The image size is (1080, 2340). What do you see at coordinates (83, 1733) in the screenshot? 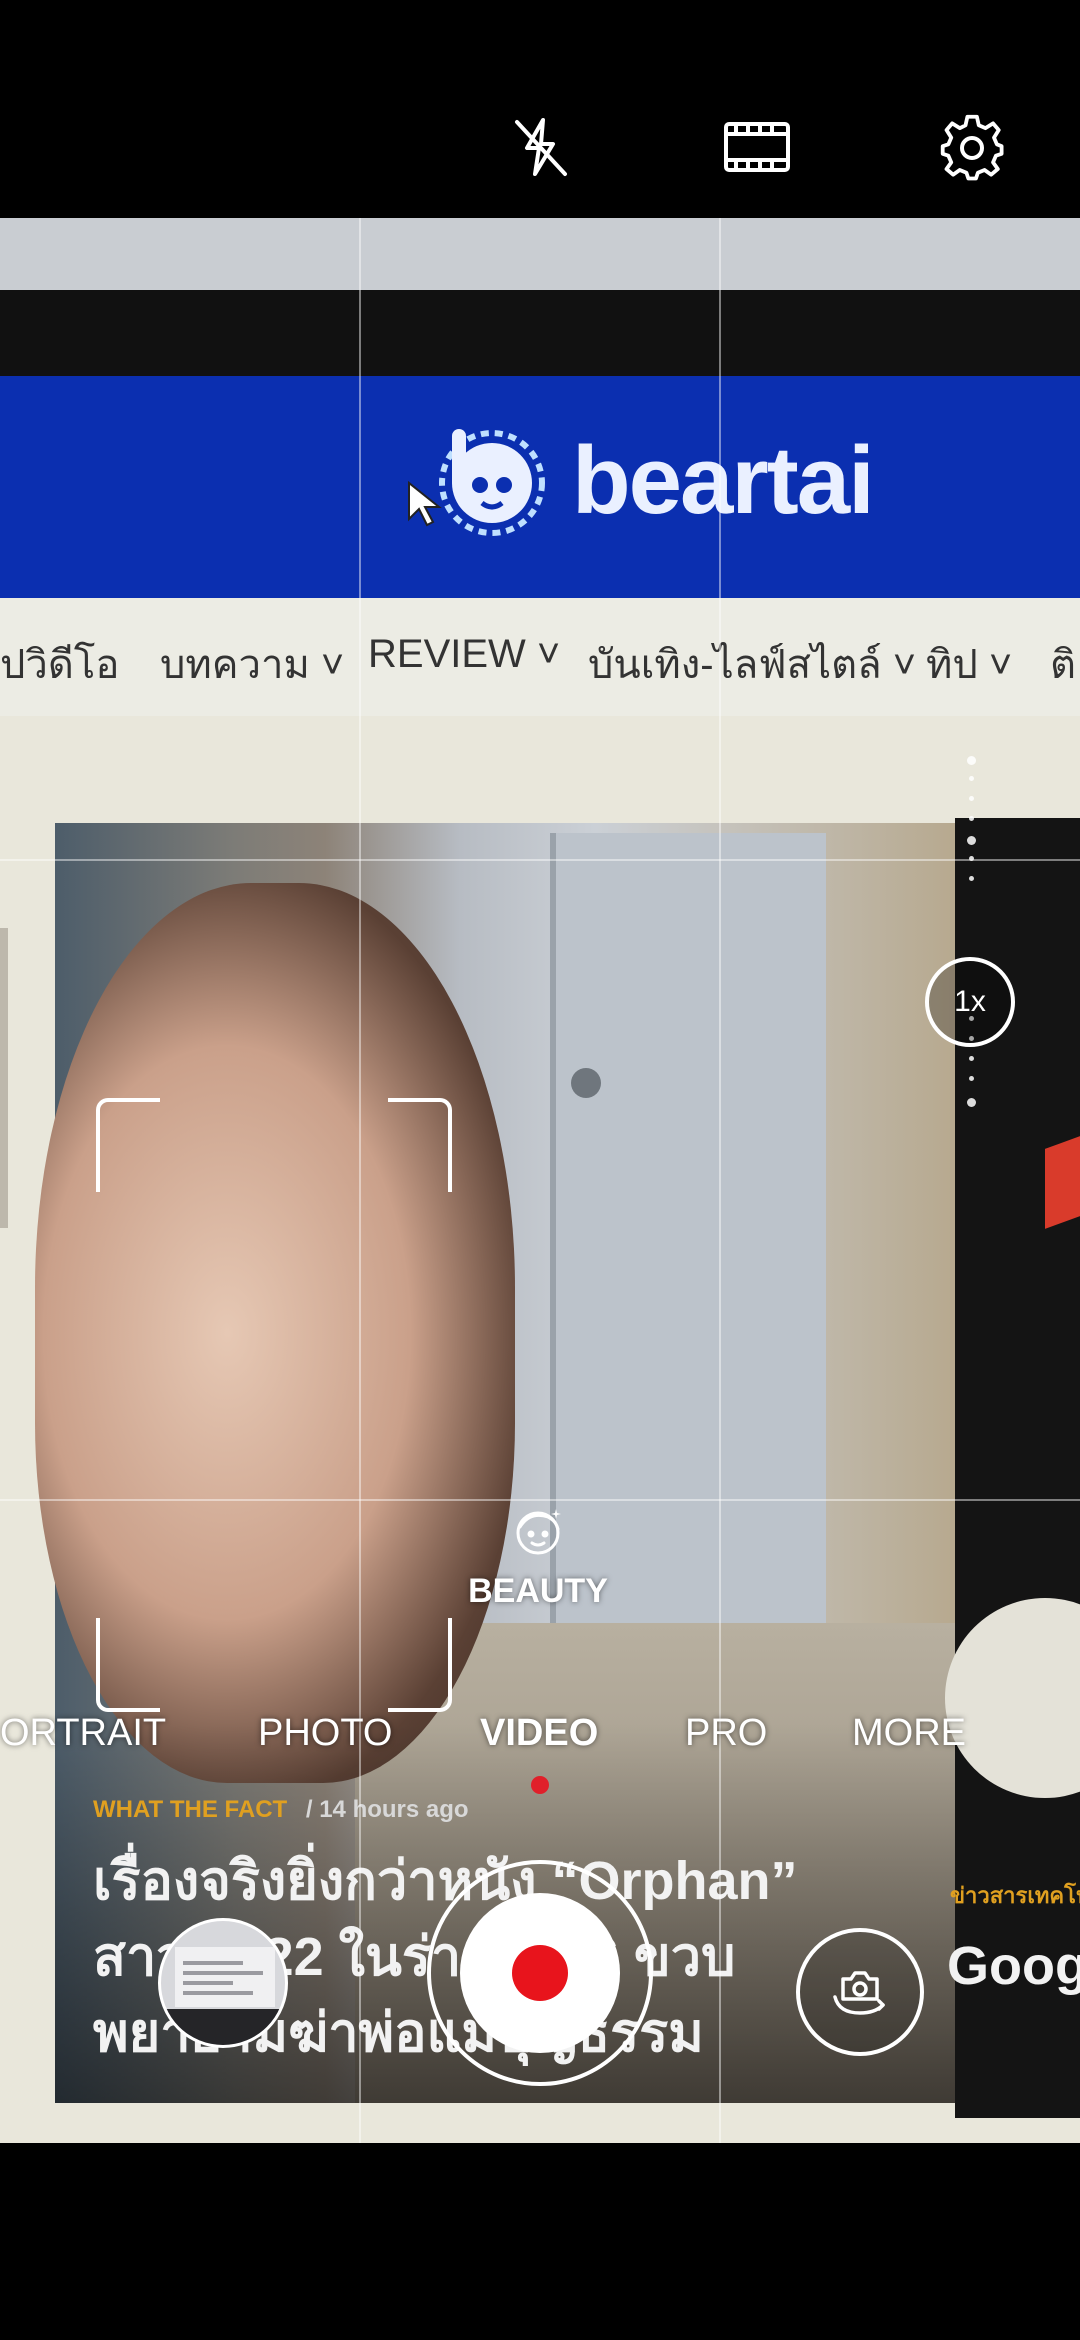
I see `mode-portrait: ORTRAIT` at bounding box center [83, 1733].